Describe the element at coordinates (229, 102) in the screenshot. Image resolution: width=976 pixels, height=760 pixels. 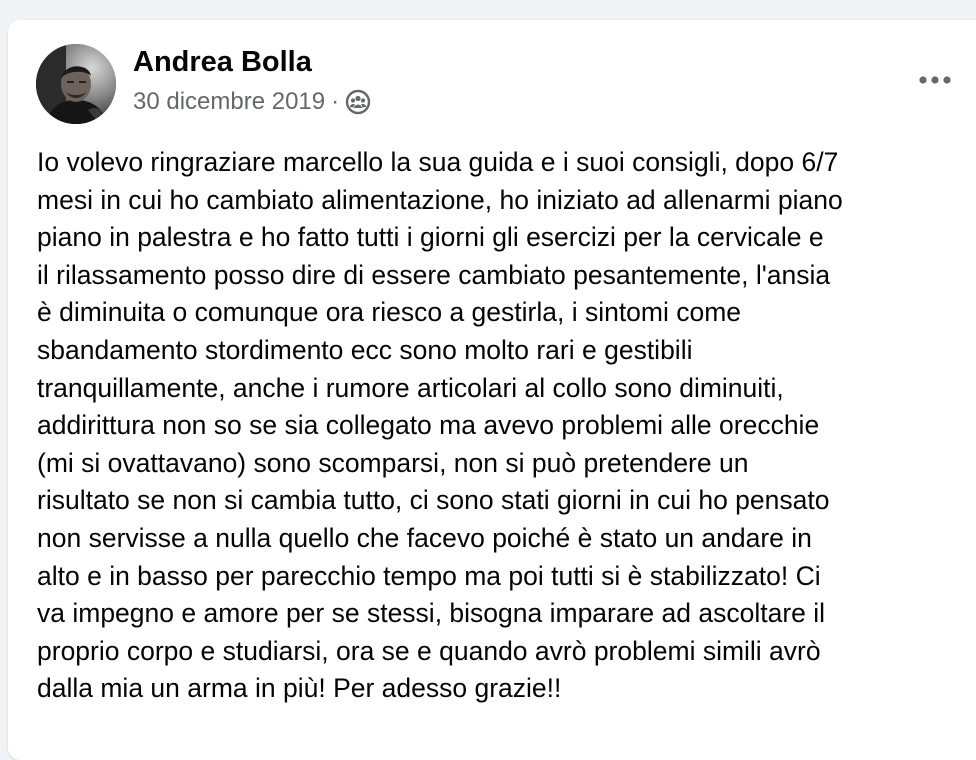
I see `post-date: 30 dicembre 2019` at that location.